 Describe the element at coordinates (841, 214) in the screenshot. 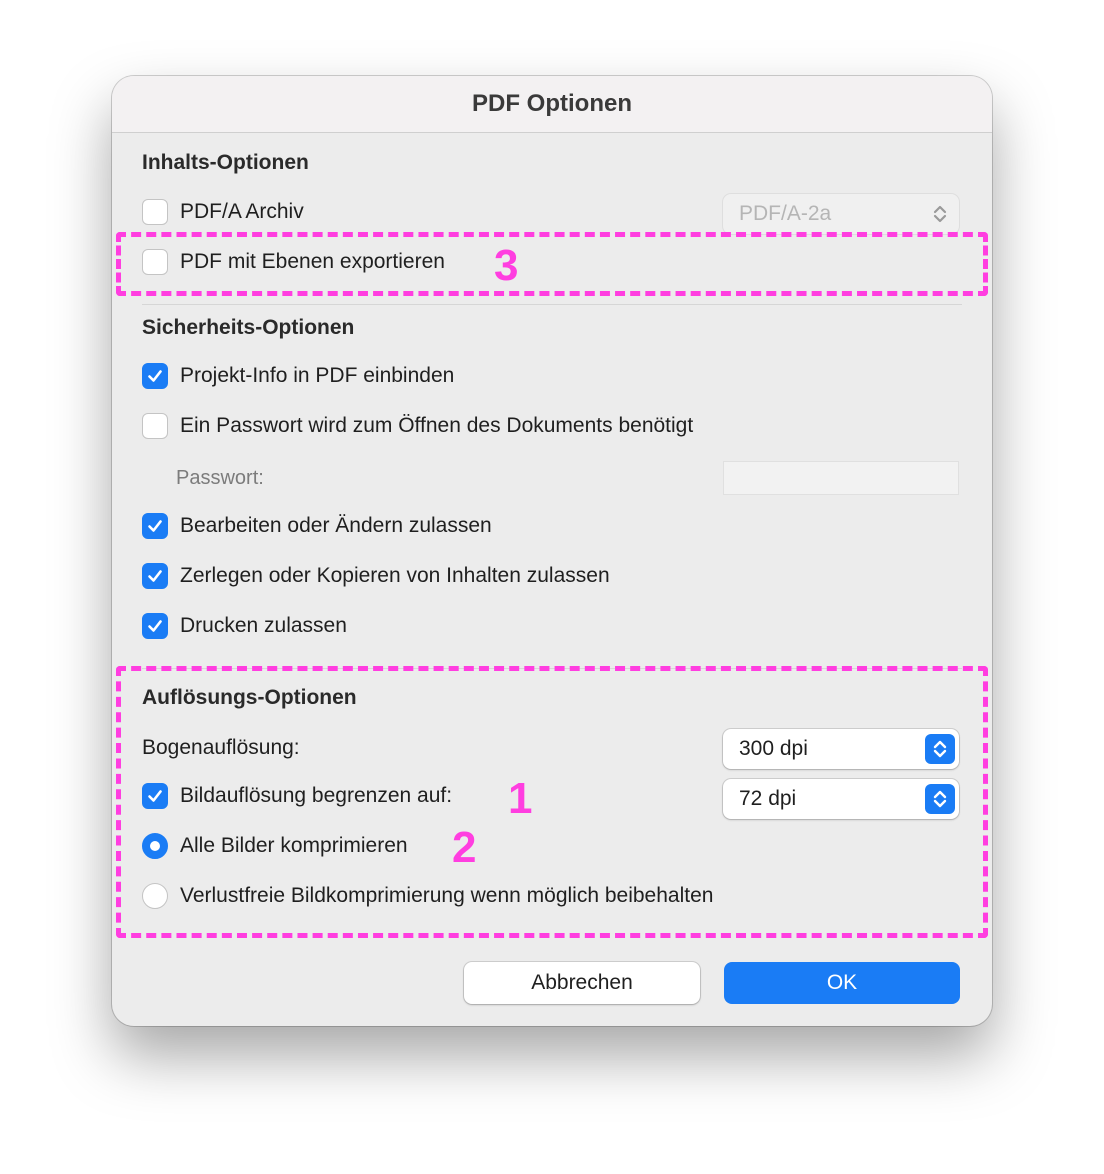

I see `pdfa-version-select: PDF/A-2a` at that location.